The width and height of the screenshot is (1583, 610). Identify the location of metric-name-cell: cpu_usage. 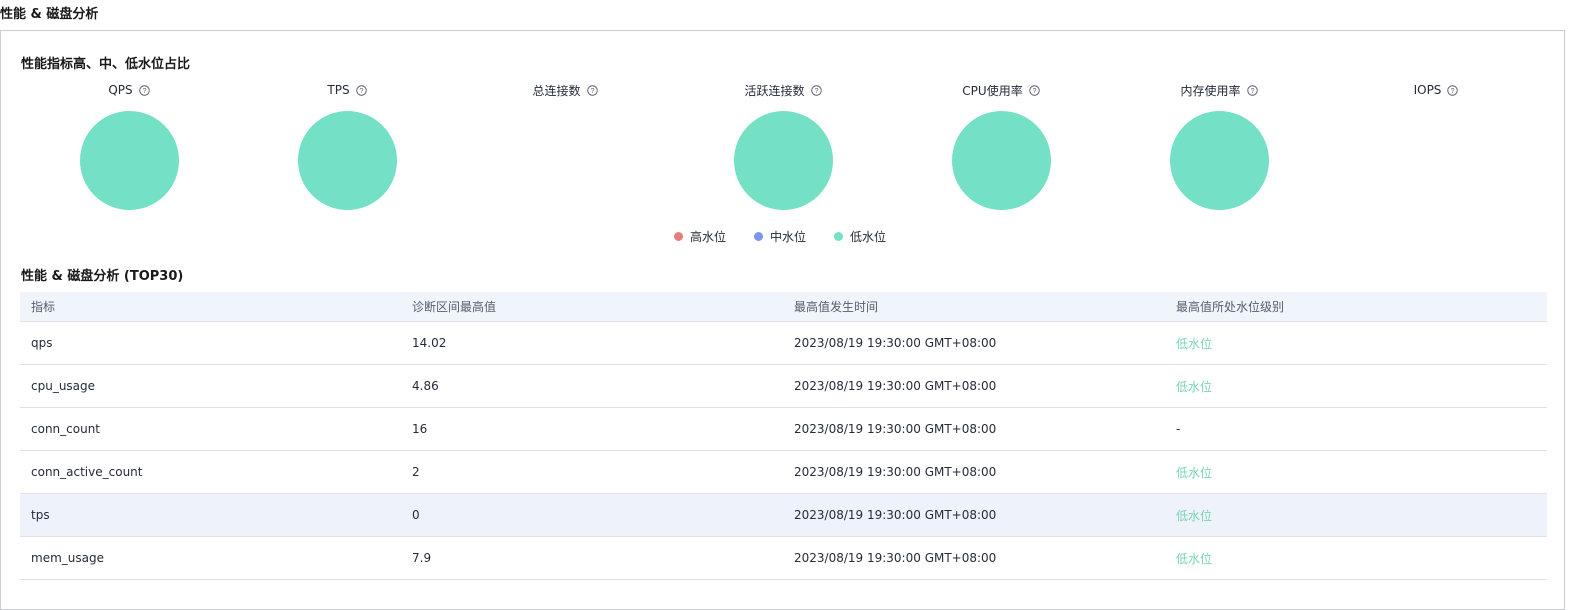
(63, 386).